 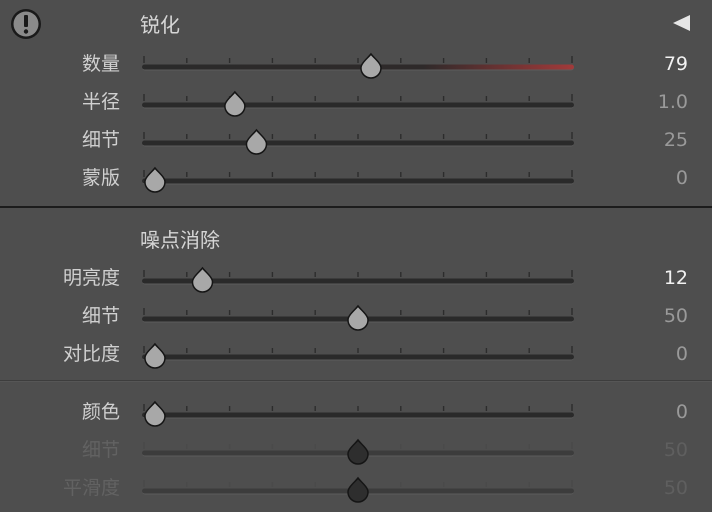 I want to click on slider-row-detail: 细节 25, so click(x=356, y=140).